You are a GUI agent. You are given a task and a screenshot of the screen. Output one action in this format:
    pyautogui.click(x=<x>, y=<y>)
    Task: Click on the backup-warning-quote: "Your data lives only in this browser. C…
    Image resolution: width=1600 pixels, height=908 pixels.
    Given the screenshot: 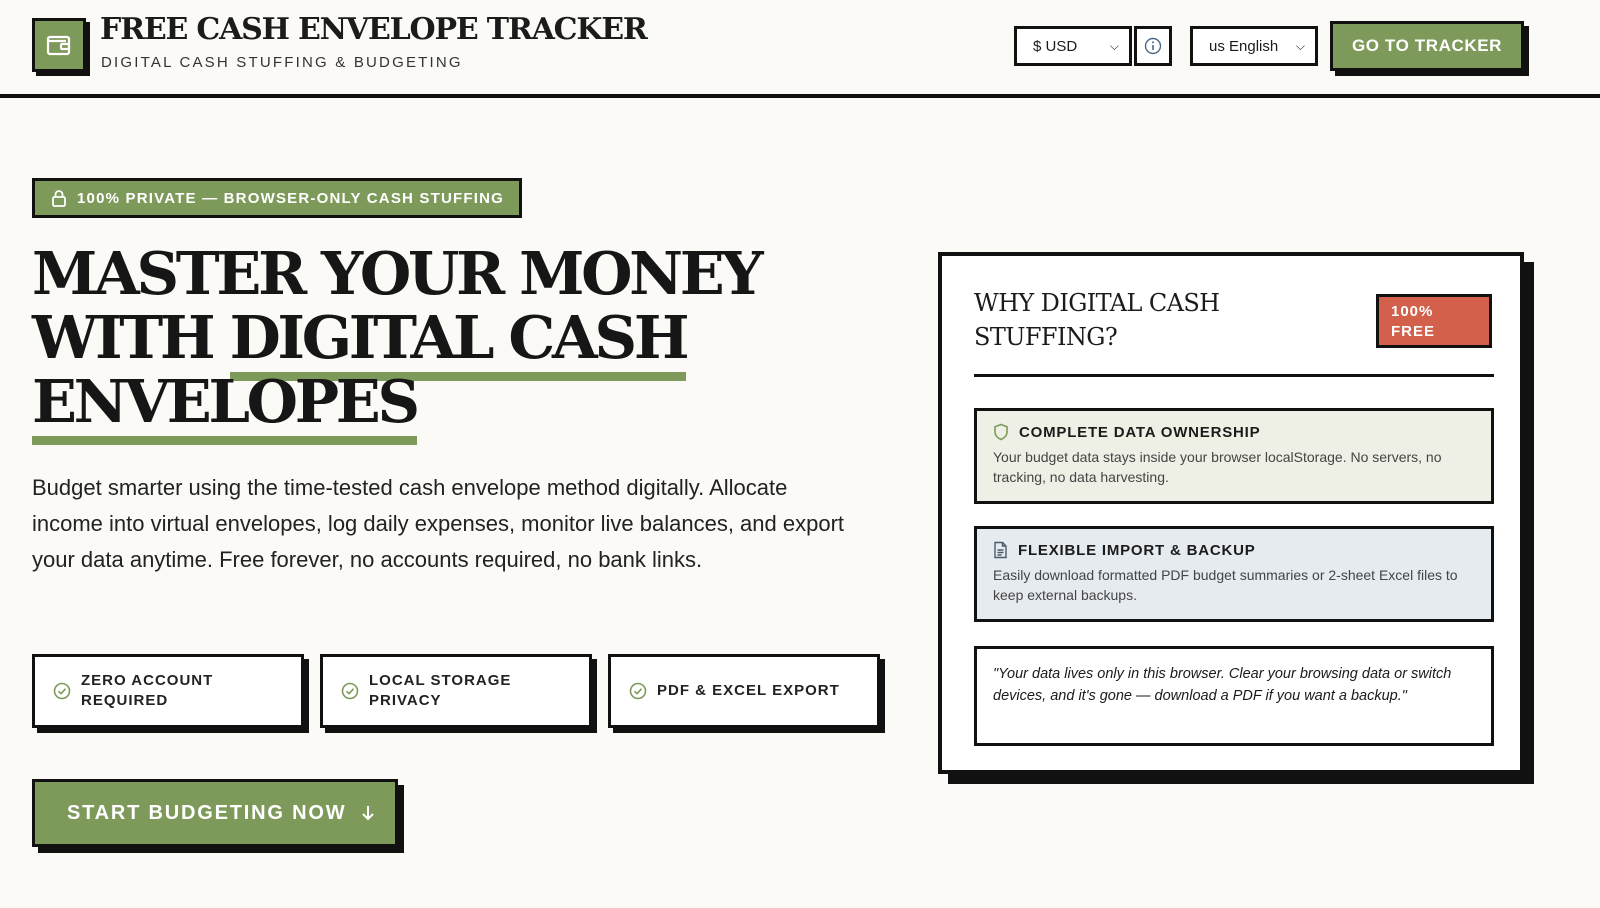 What is the action you would take?
    pyautogui.click(x=1234, y=696)
    